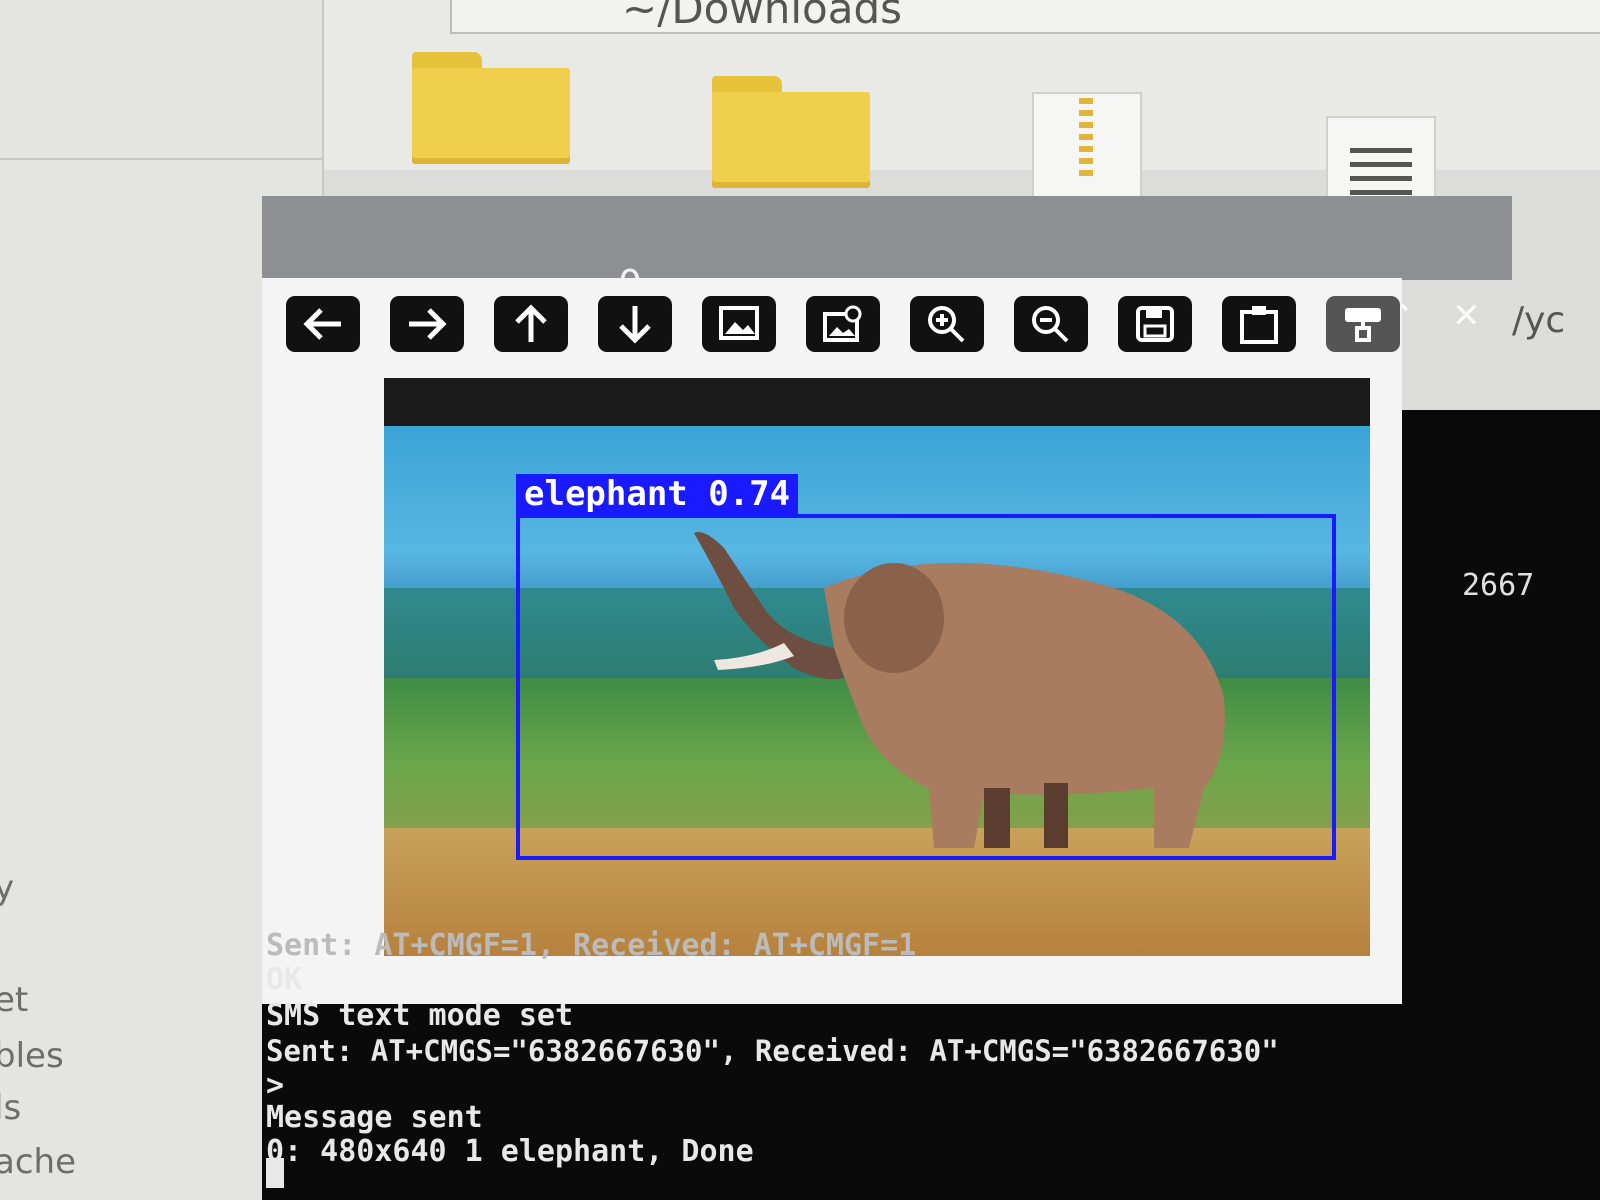  I want to click on zoom-in-button, so click(947, 324).